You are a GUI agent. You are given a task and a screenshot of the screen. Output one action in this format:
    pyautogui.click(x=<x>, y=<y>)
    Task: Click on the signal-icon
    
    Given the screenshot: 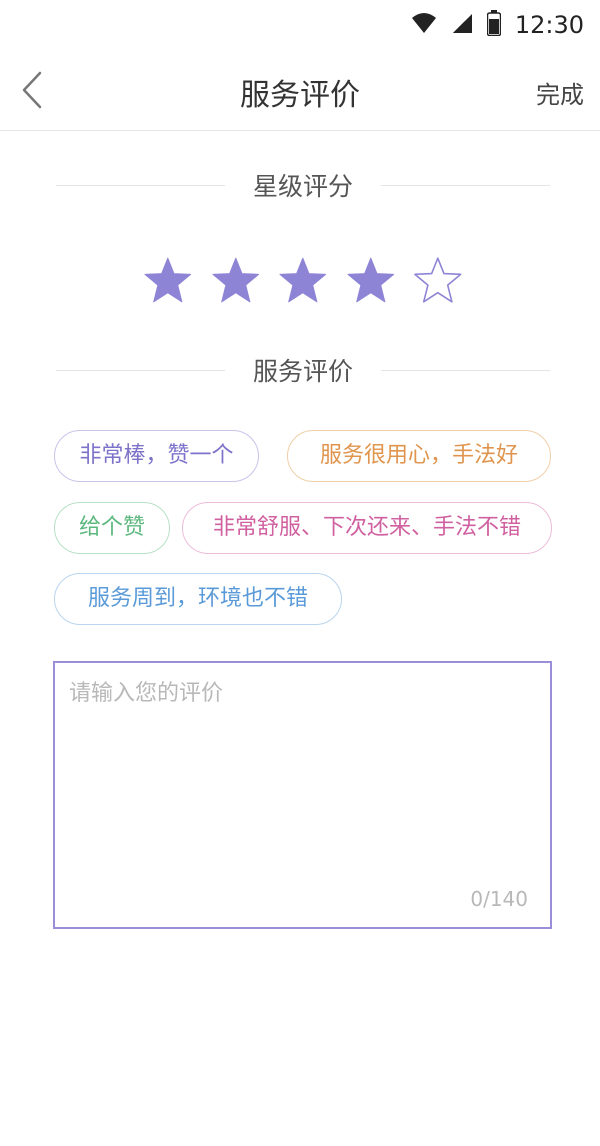 What is the action you would take?
    pyautogui.click(x=462, y=25)
    